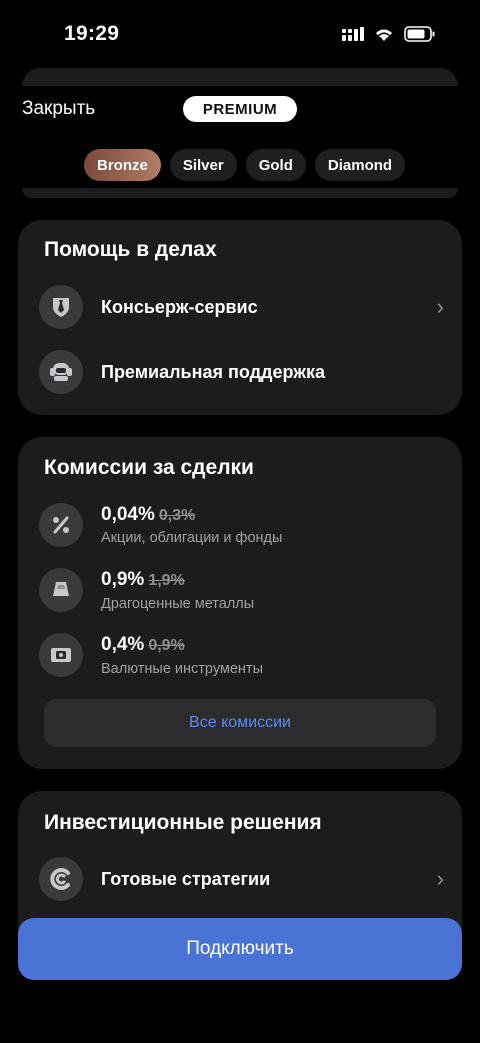 This screenshot has height=1043, width=480. I want to click on status-time: 19:29, so click(92, 33).